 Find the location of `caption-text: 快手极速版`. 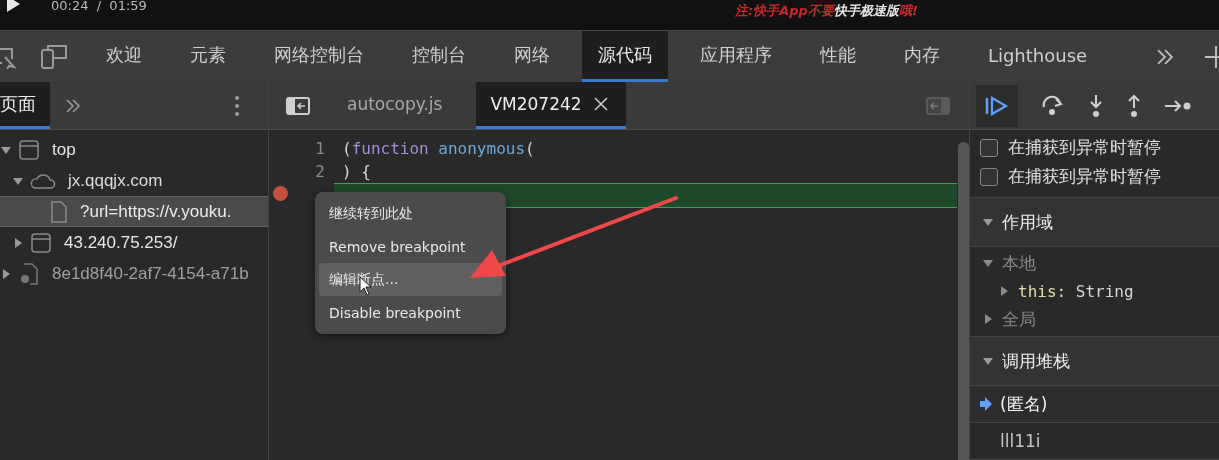

caption-text: 快手极速版 is located at coordinates (866, 10).